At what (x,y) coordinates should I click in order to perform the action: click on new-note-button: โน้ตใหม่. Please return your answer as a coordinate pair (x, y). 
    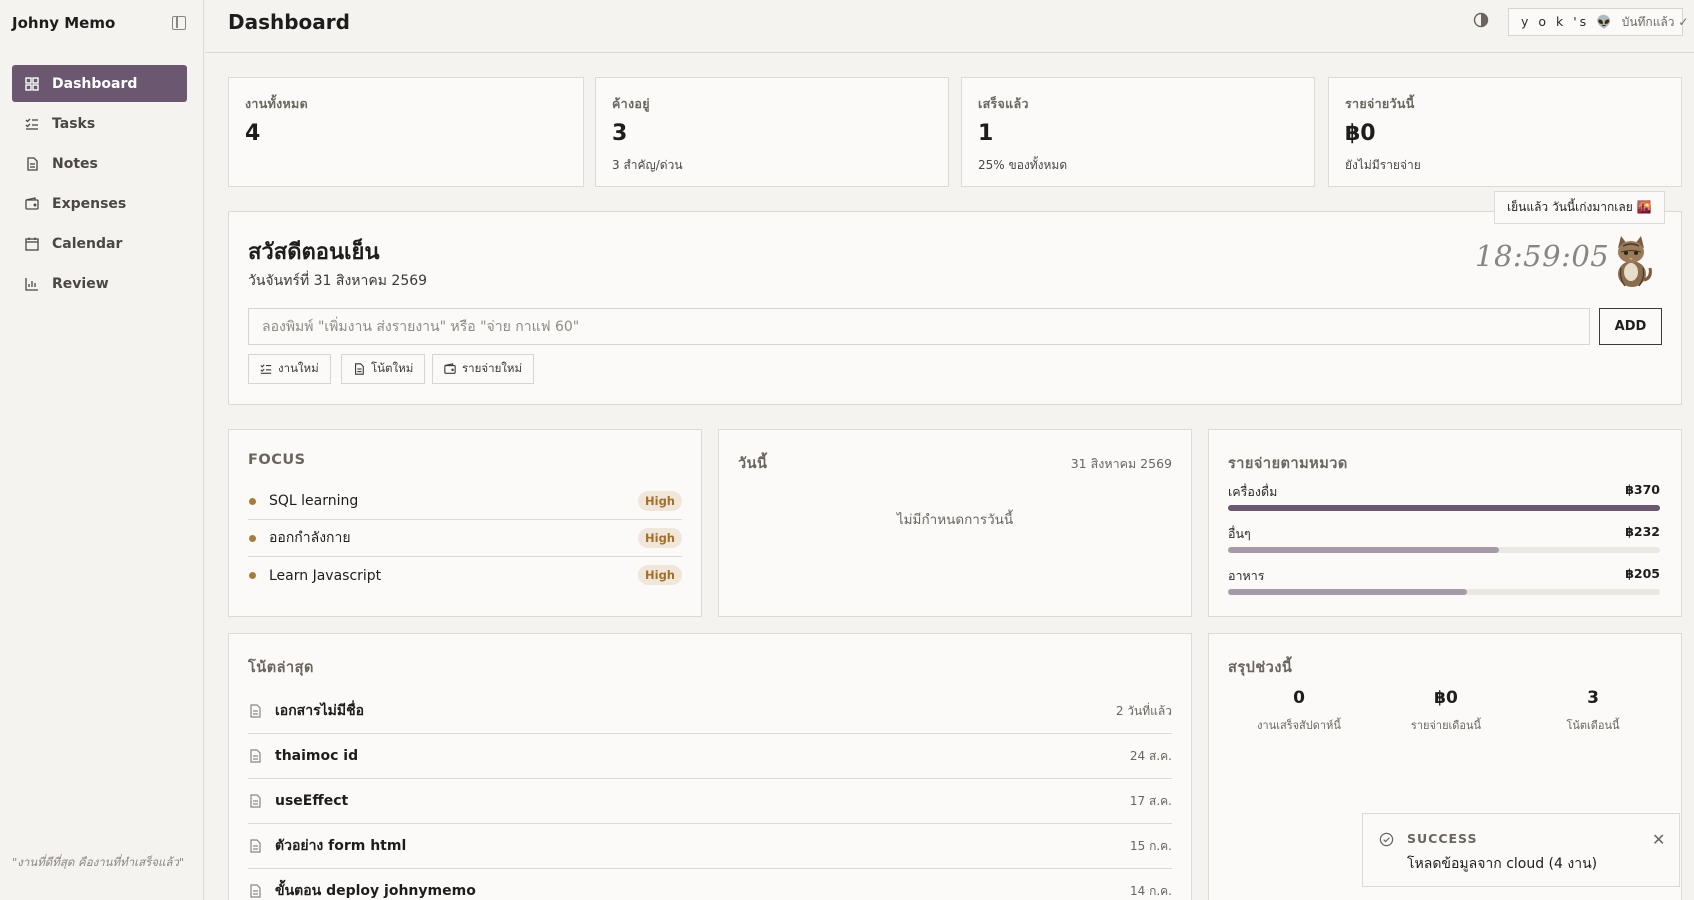
    Looking at the image, I should click on (383, 369).